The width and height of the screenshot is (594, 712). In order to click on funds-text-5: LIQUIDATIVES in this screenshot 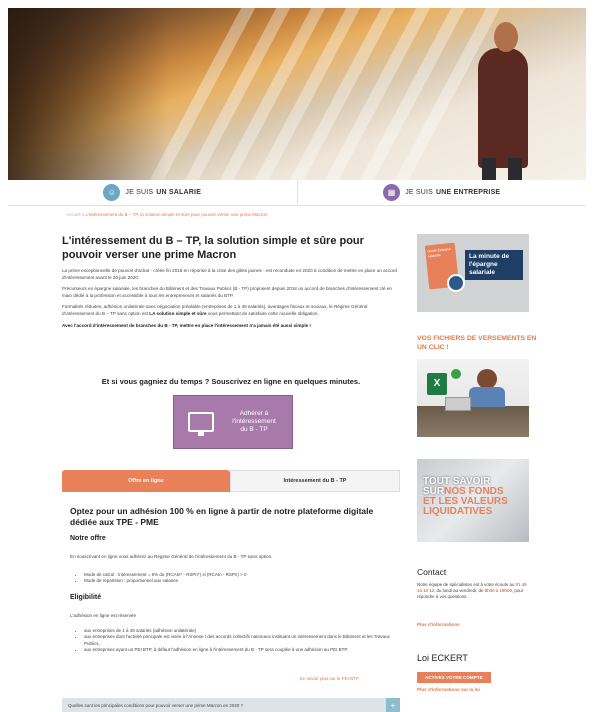, I will do `click(458, 511)`.